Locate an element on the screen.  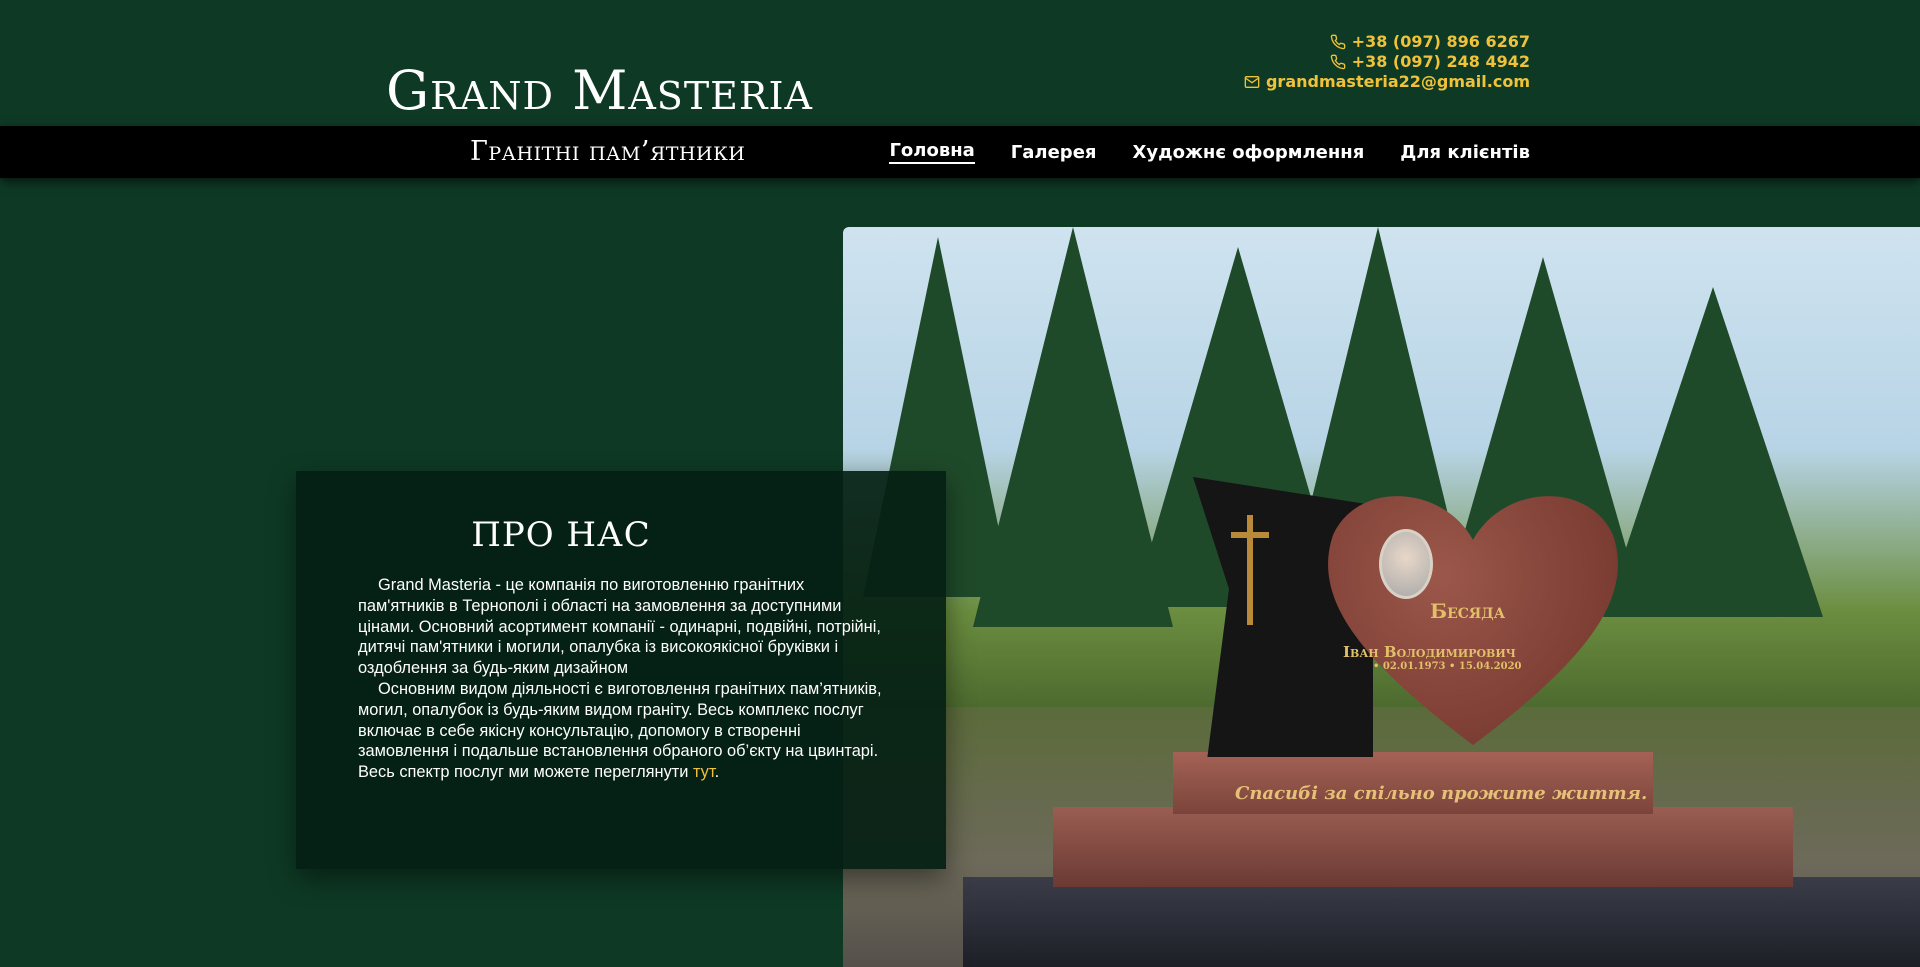
phone-2: +38 (097) 248 4942 is located at coordinates (1387, 62).